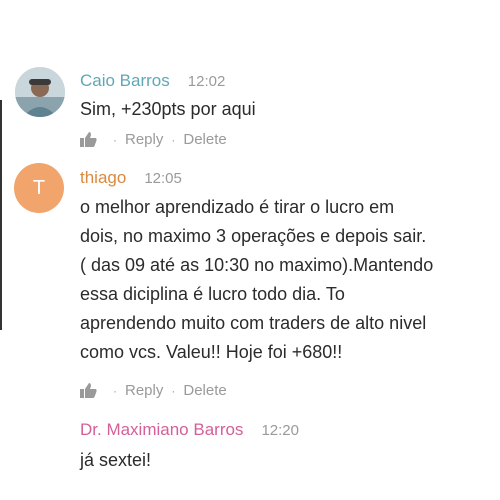 The width and height of the screenshot is (500, 500). Describe the element at coordinates (206, 81) in the screenshot. I see `comment-timestamp: 12:02` at that location.